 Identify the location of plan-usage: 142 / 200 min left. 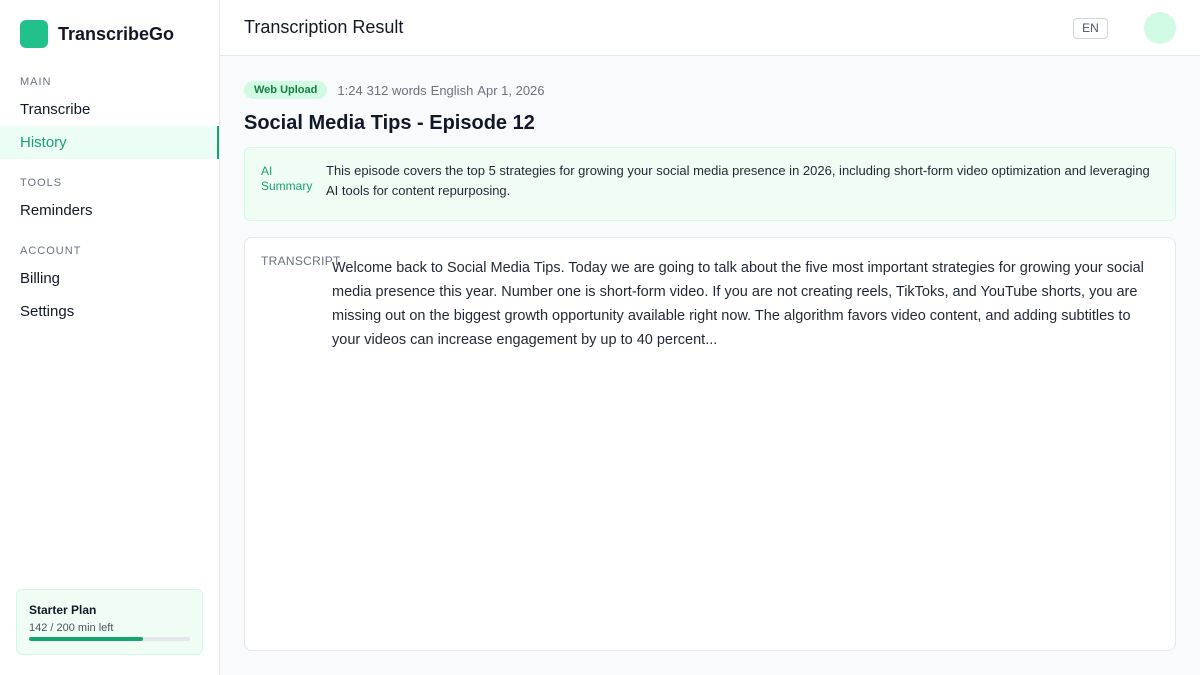
(71, 628).